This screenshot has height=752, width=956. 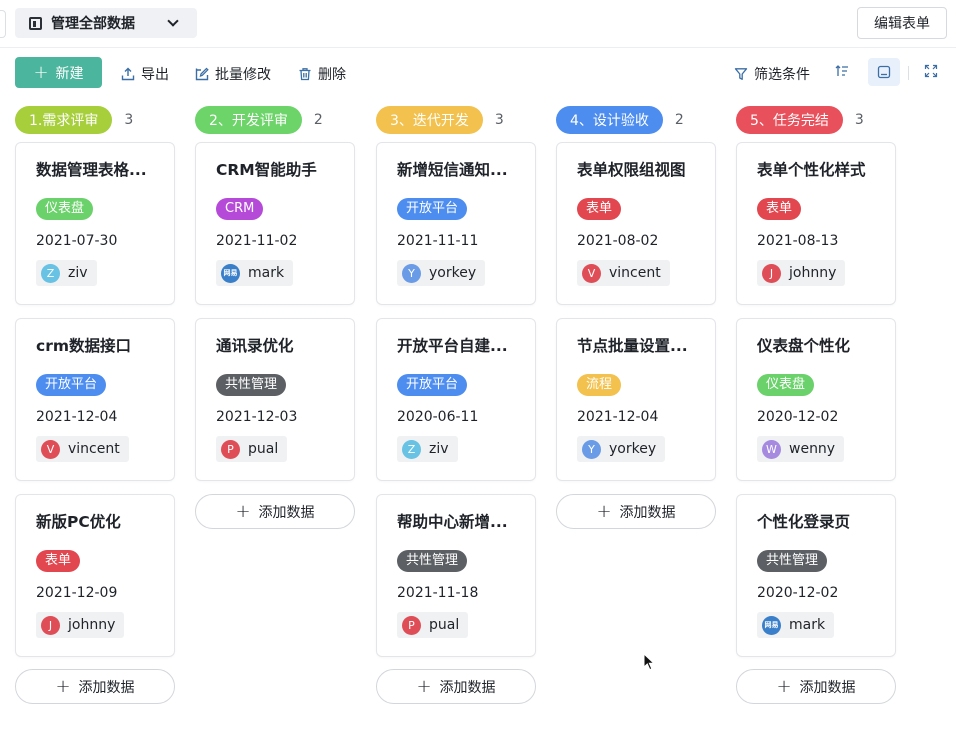 I want to click on filter-label: 筛选条件, so click(x=782, y=75).